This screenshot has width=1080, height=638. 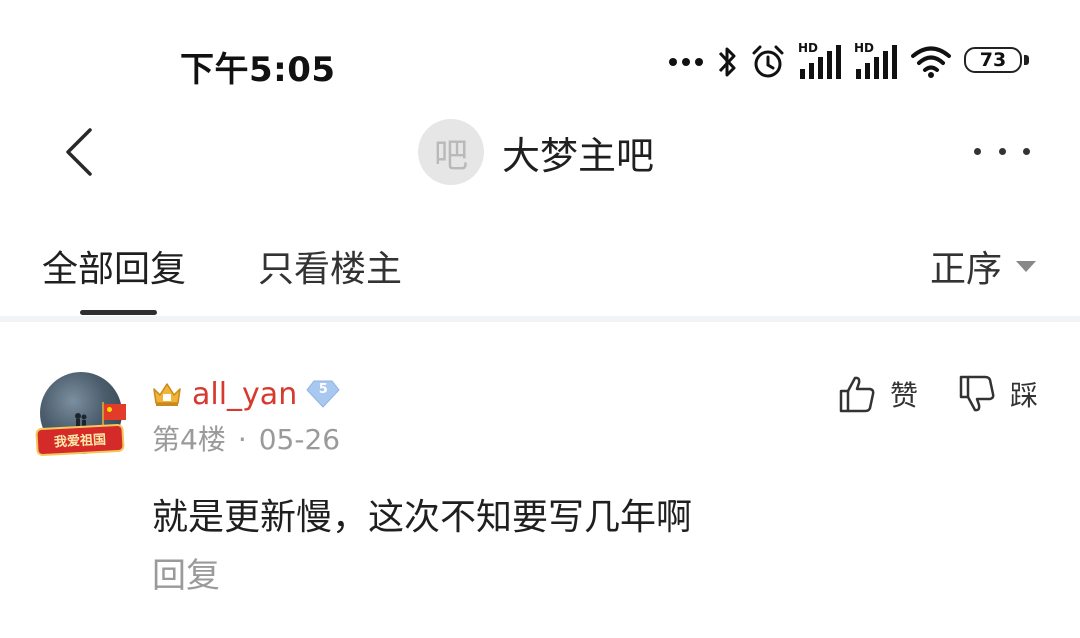 I want to click on dislike-button: 踩, so click(x=998, y=394).